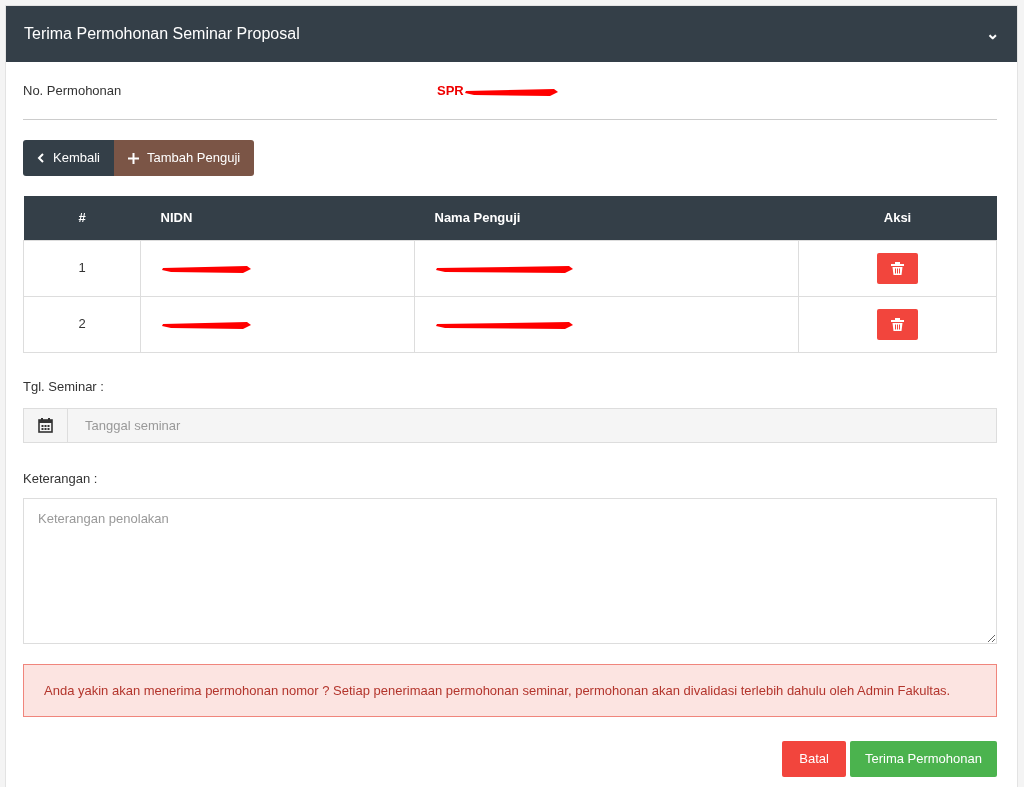  I want to click on row-number: 2, so click(82, 324).